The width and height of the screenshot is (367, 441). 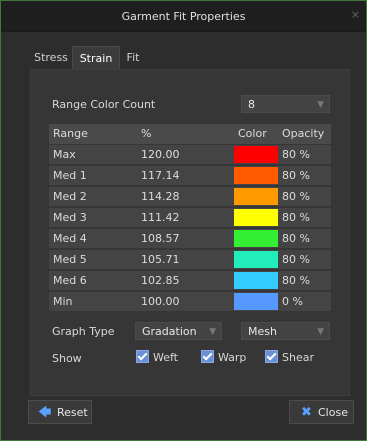 I want to click on graph-type-label: Graph Type, so click(x=83, y=331).